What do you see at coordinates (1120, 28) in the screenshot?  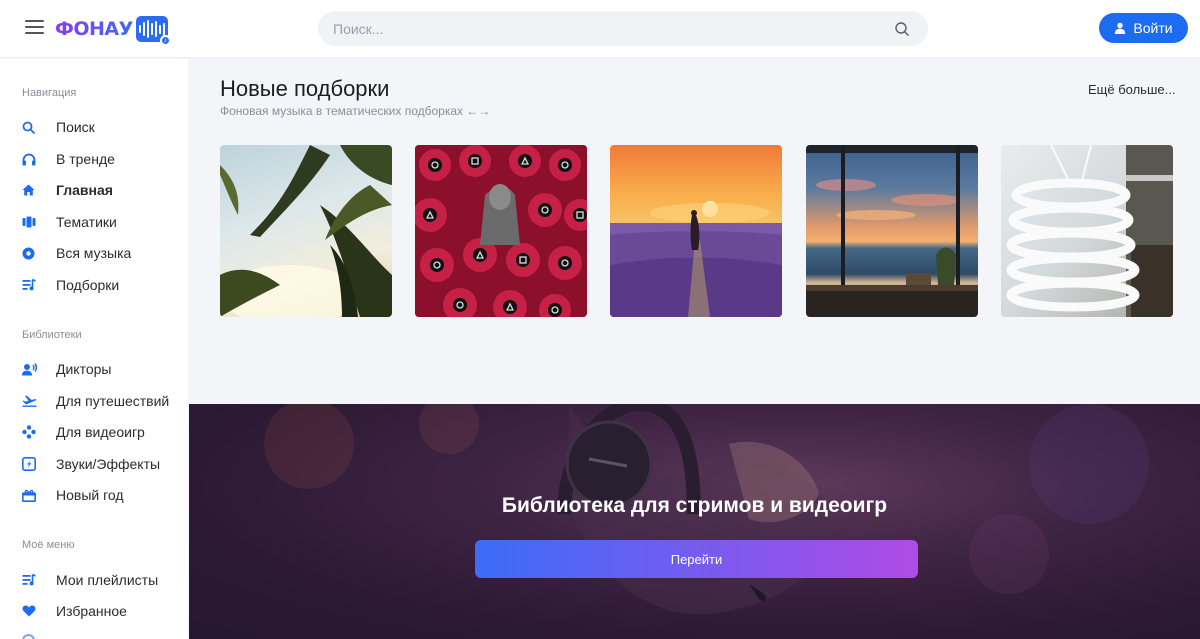 I see `user-icon` at bounding box center [1120, 28].